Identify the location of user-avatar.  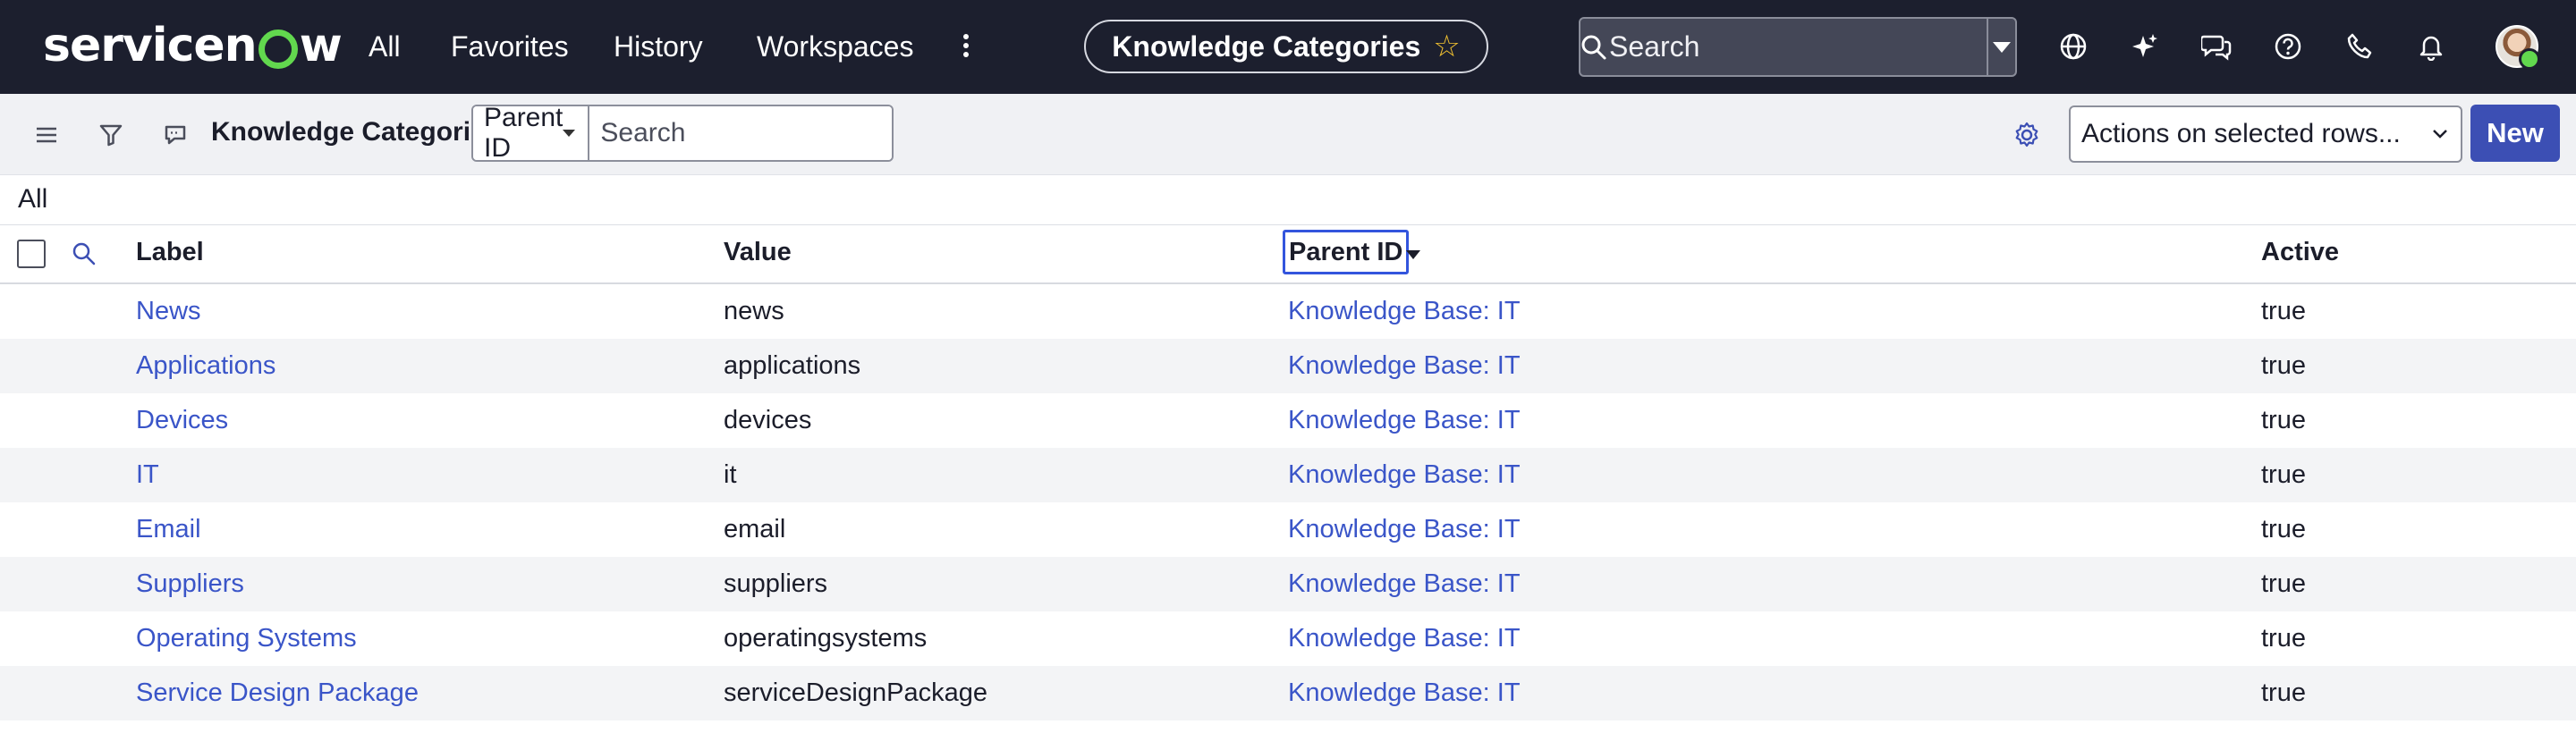
(2518, 48).